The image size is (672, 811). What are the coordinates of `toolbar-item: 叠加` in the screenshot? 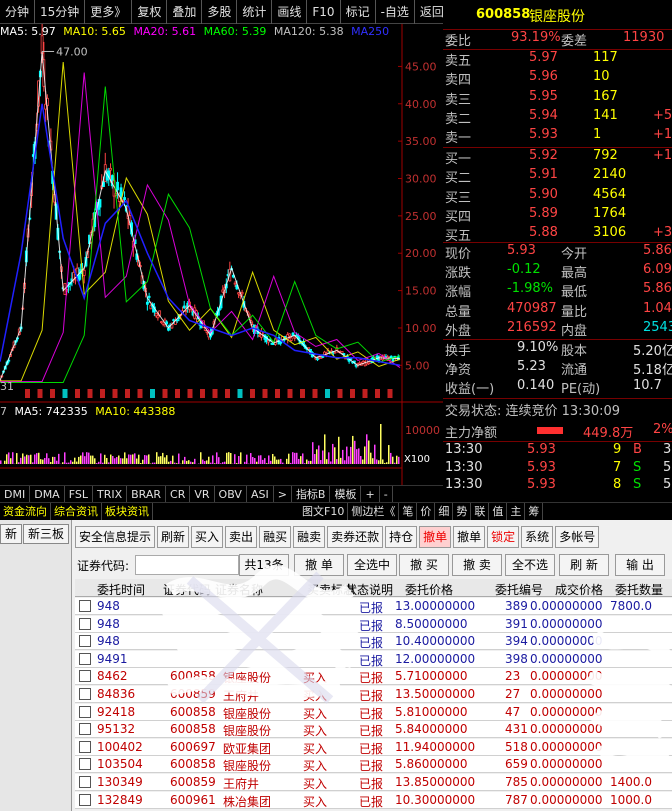 It's located at (185, 12).